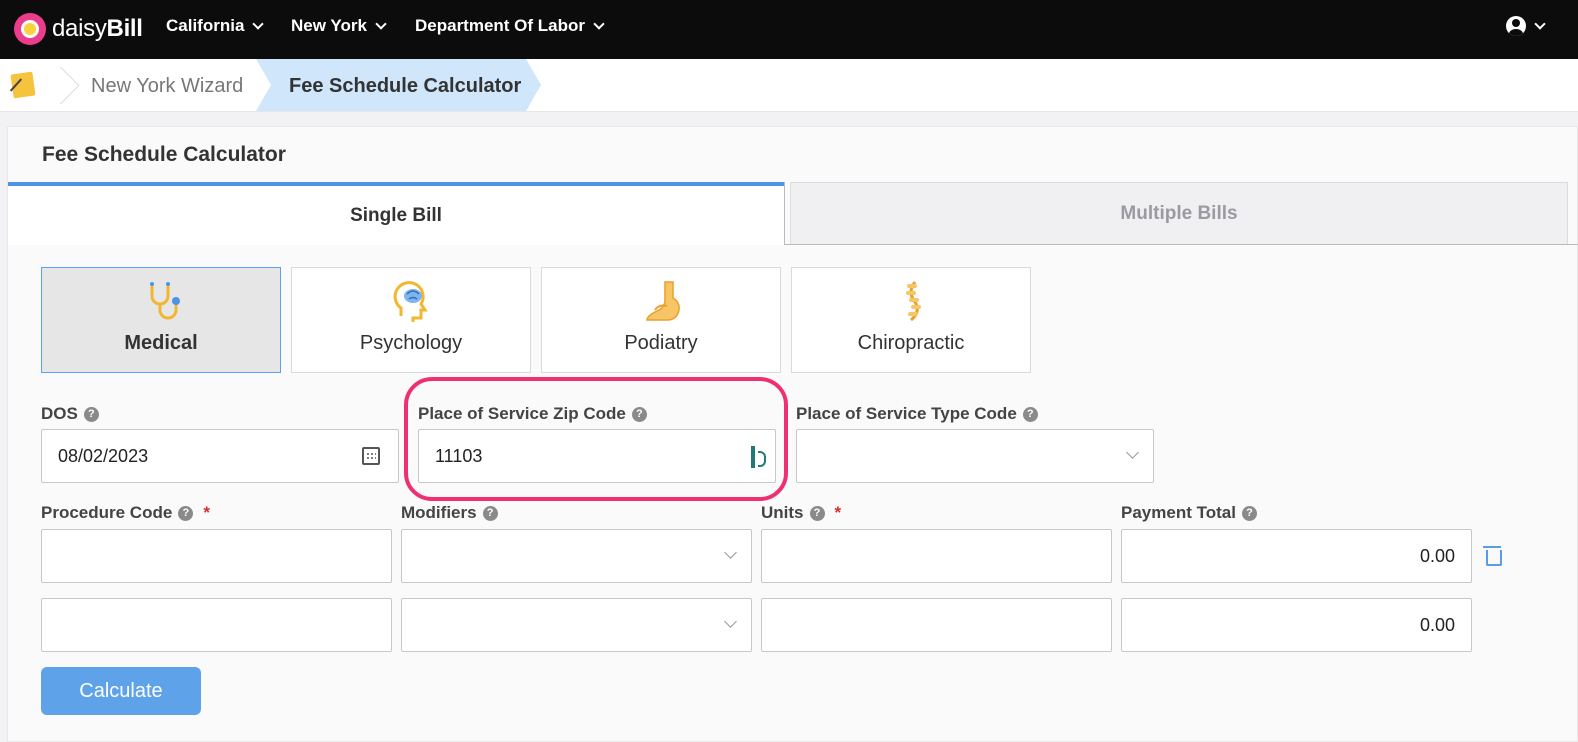  What do you see at coordinates (23, 85) in the screenshot?
I see `home-notepad-icon` at bounding box center [23, 85].